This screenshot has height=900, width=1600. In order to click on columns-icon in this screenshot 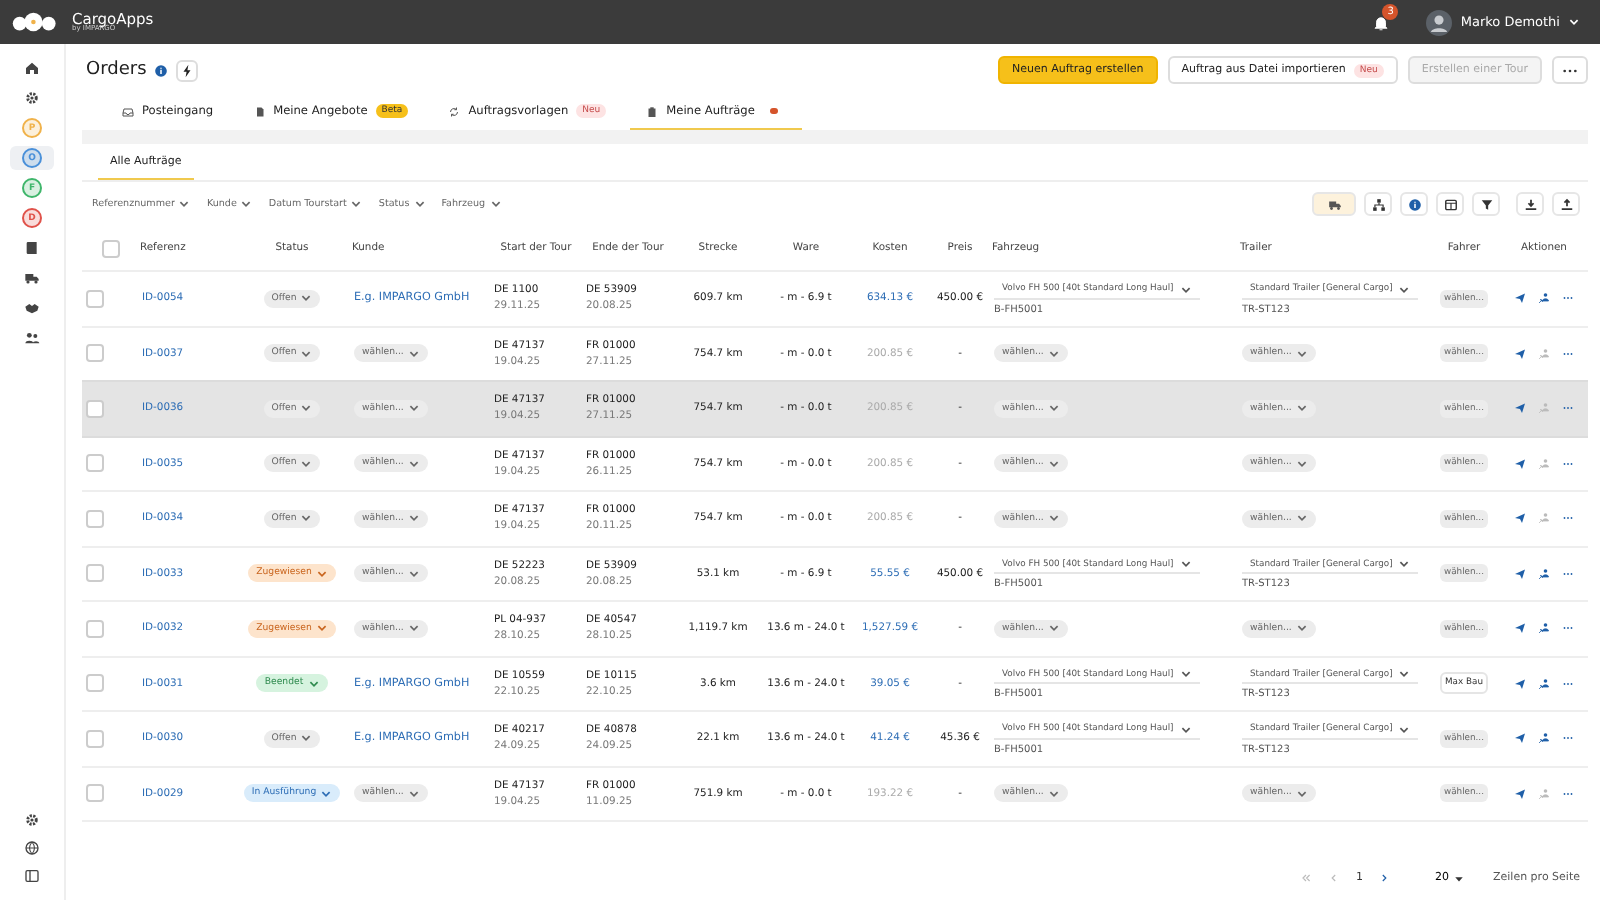, I will do `click(1450, 204)`.